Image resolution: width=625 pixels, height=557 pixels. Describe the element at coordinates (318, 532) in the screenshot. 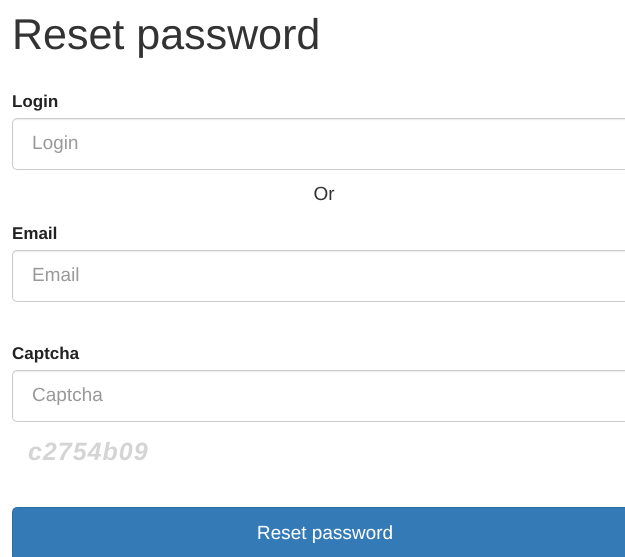

I see `reset-password-button: Reset password` at that location.